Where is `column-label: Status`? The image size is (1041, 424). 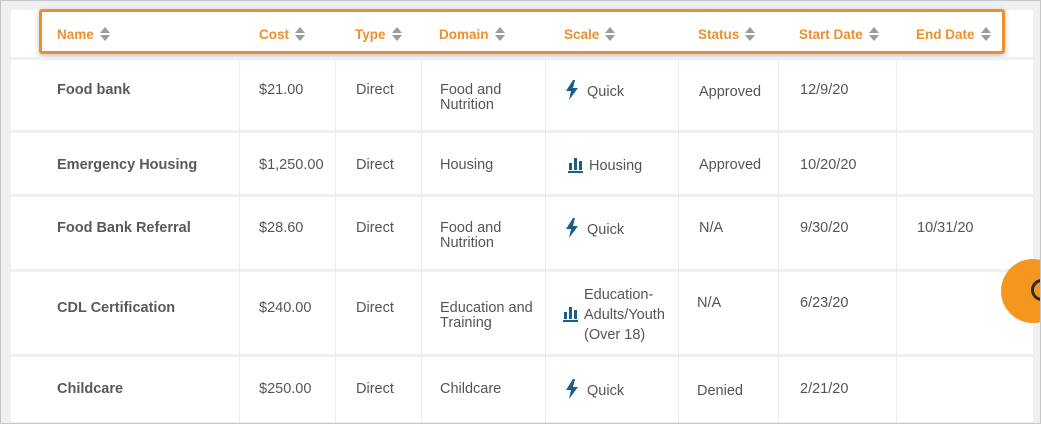 column-label: Status is located at coordinates (719, 34).